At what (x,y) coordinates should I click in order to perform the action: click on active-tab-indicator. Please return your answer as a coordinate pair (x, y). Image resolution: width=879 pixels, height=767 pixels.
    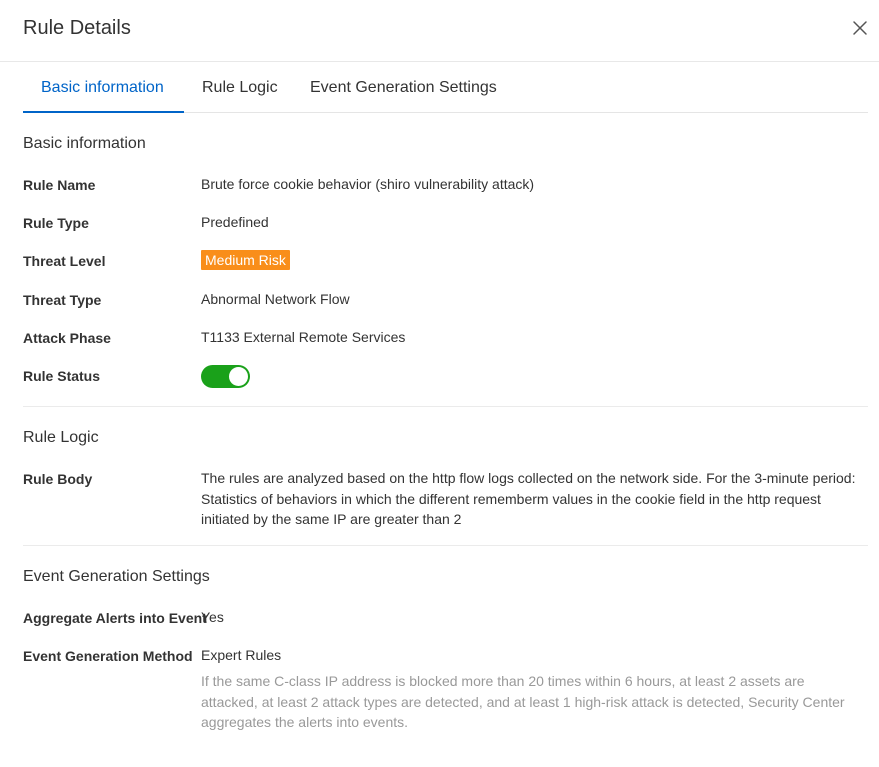
    Looking at the image, I should click on (103, 112).